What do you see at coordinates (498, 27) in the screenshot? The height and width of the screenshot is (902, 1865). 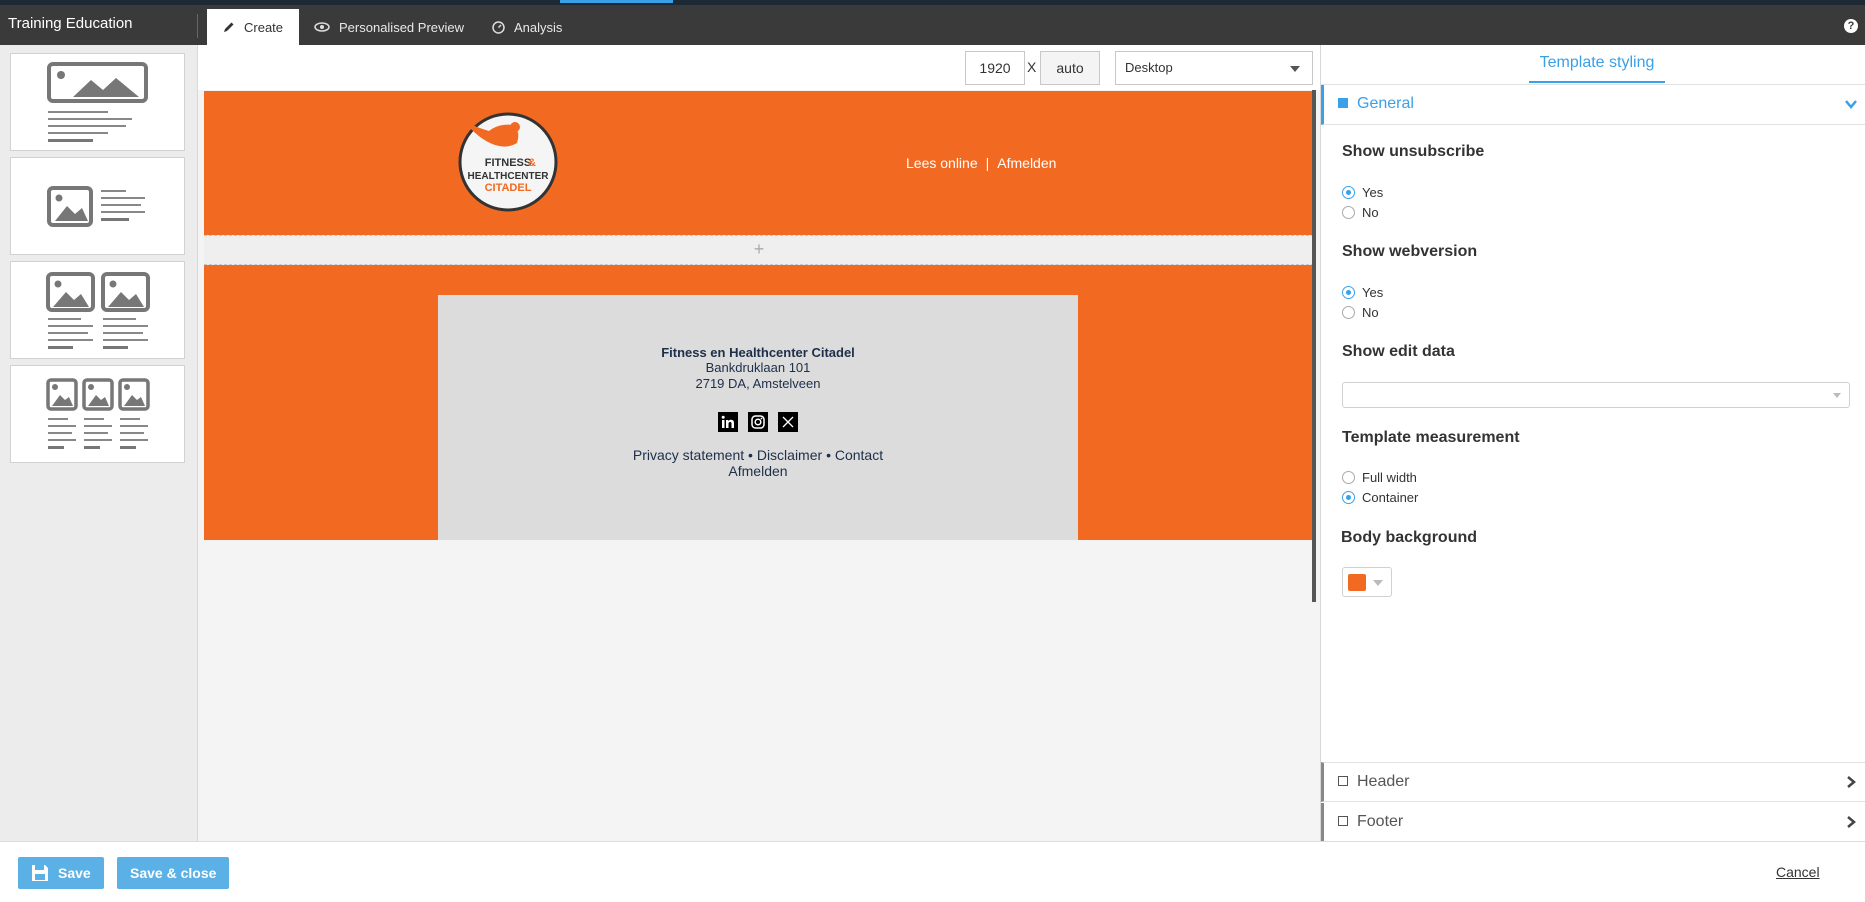 I see `gauge-icon` at bounding box center [498, 27].